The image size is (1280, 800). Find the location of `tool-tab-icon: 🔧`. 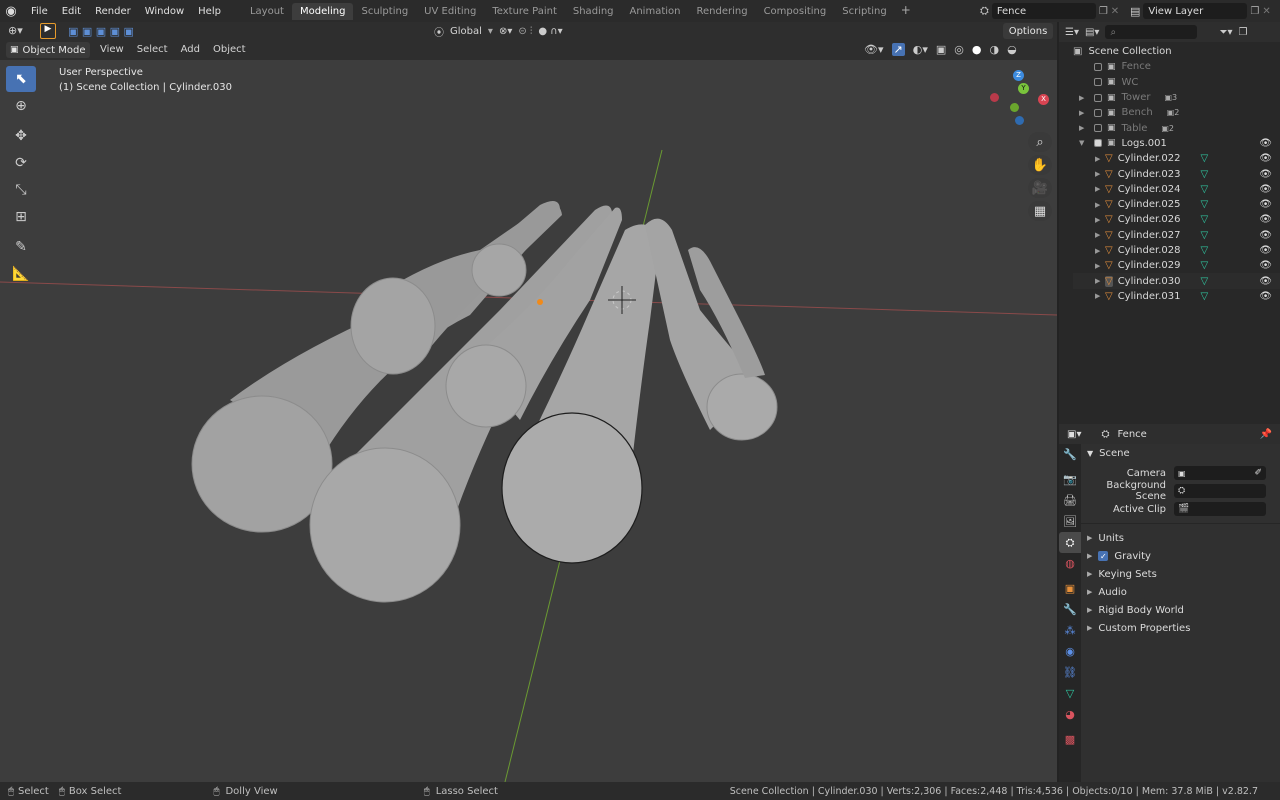

tool-tab-icon: 🔧 is located at coordinates (1070, 454).